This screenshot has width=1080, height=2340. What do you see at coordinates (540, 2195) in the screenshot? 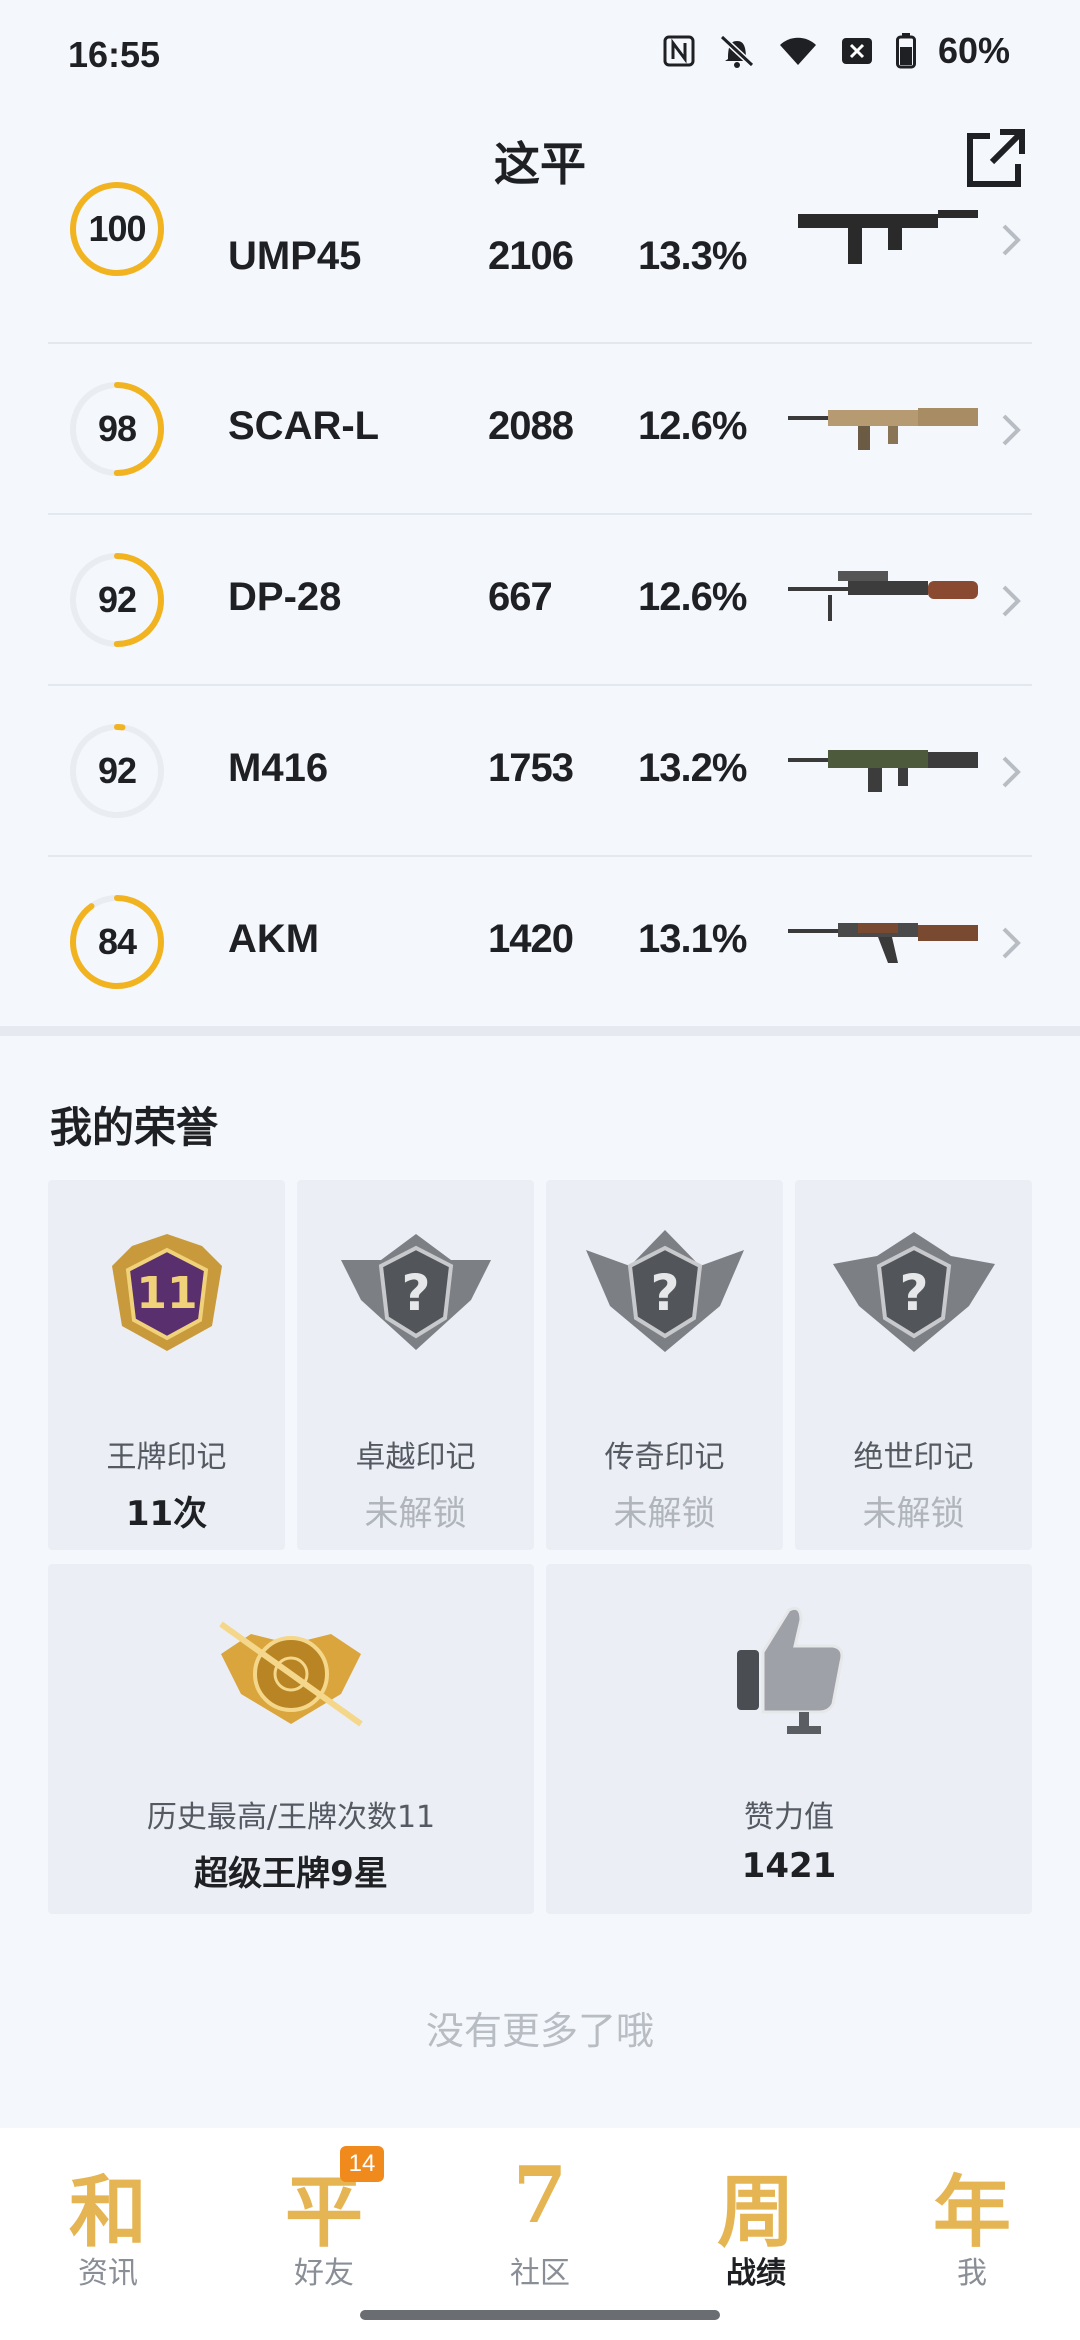
I see `nav-glyph-7th: 7` at bounding box center [540, 2195].